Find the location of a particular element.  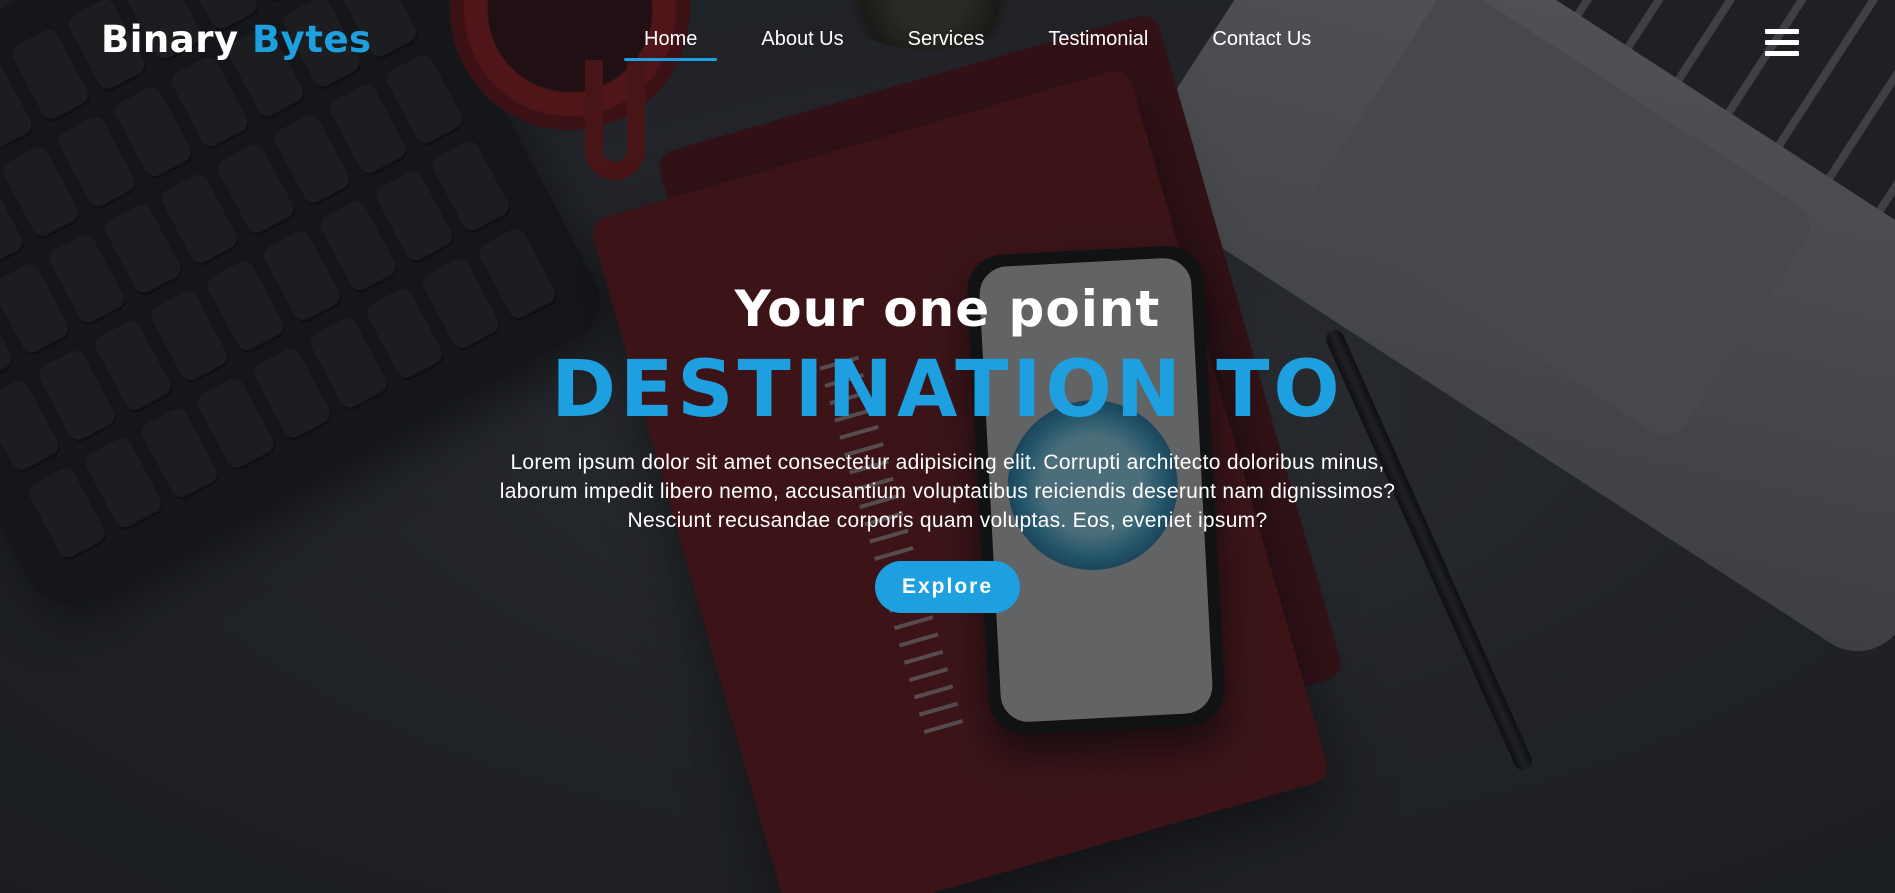

nav-item-contact-us: Contact Us is located at coordinates (1261, 37).